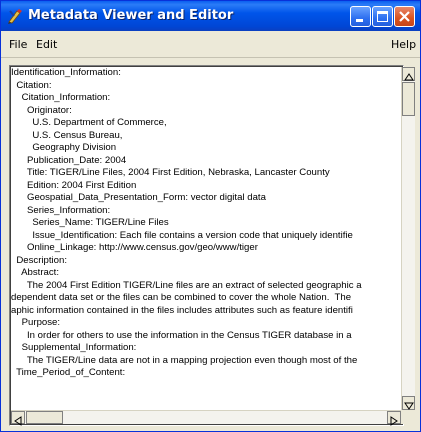 The width and height of the screenshot is (421, 432). I want to click on window-title: Metadata Viewer and Editor, so click(131, 15).